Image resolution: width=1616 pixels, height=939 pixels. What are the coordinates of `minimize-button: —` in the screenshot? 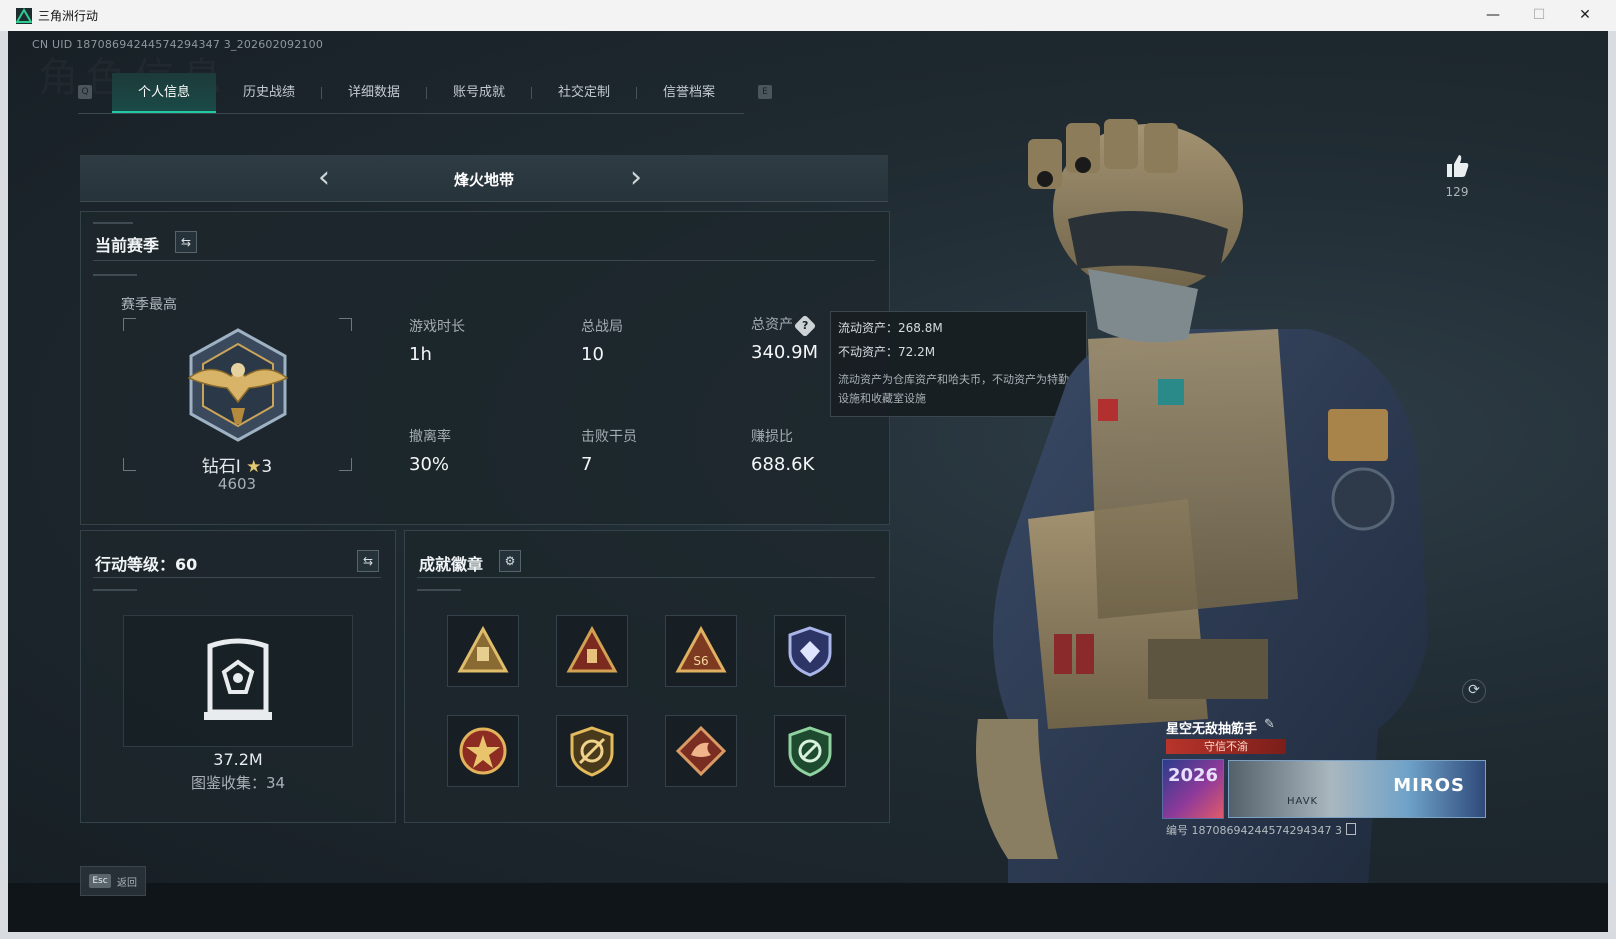 It's located at (1493, 15).